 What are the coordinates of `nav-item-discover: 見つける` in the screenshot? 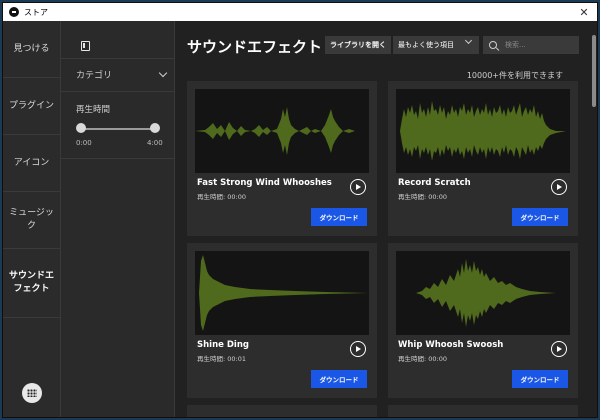 It's located at (31, 49).